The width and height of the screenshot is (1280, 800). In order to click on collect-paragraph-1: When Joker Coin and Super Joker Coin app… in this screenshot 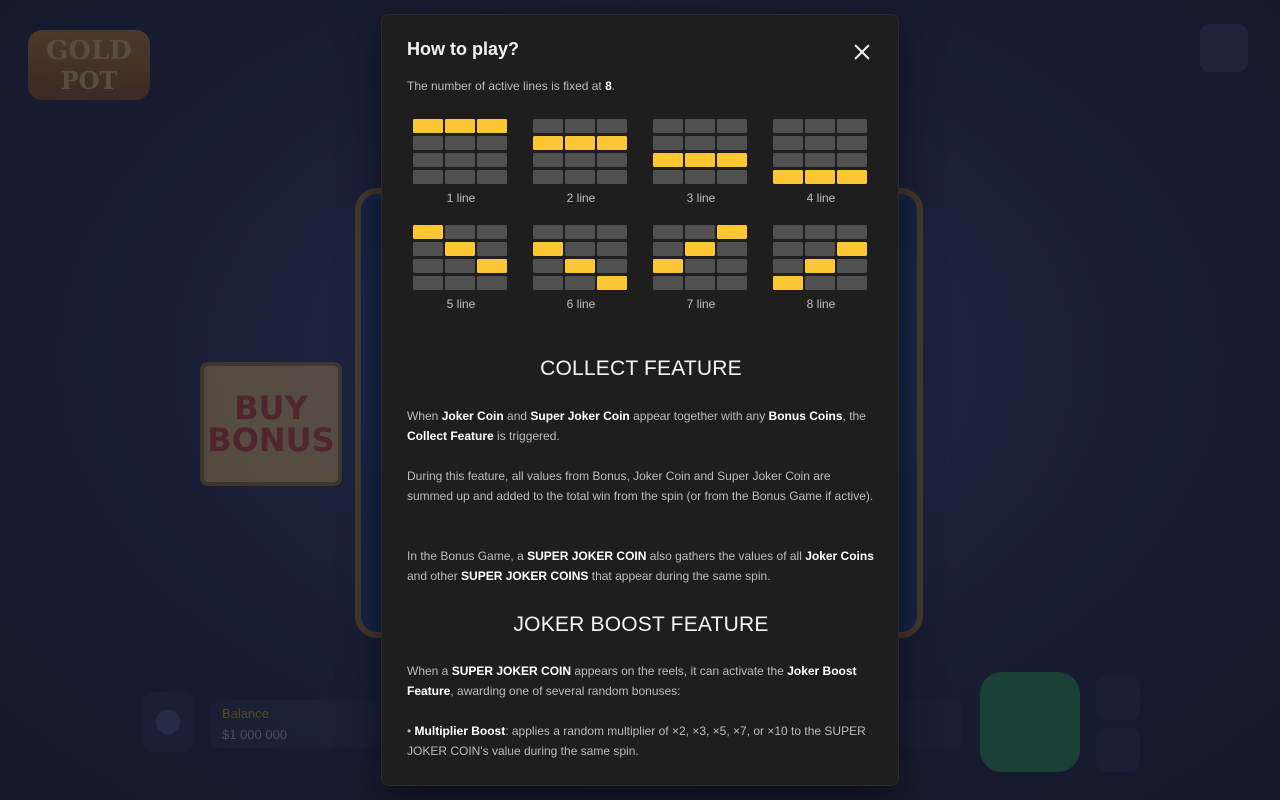, I will do `click(636, 426)`.